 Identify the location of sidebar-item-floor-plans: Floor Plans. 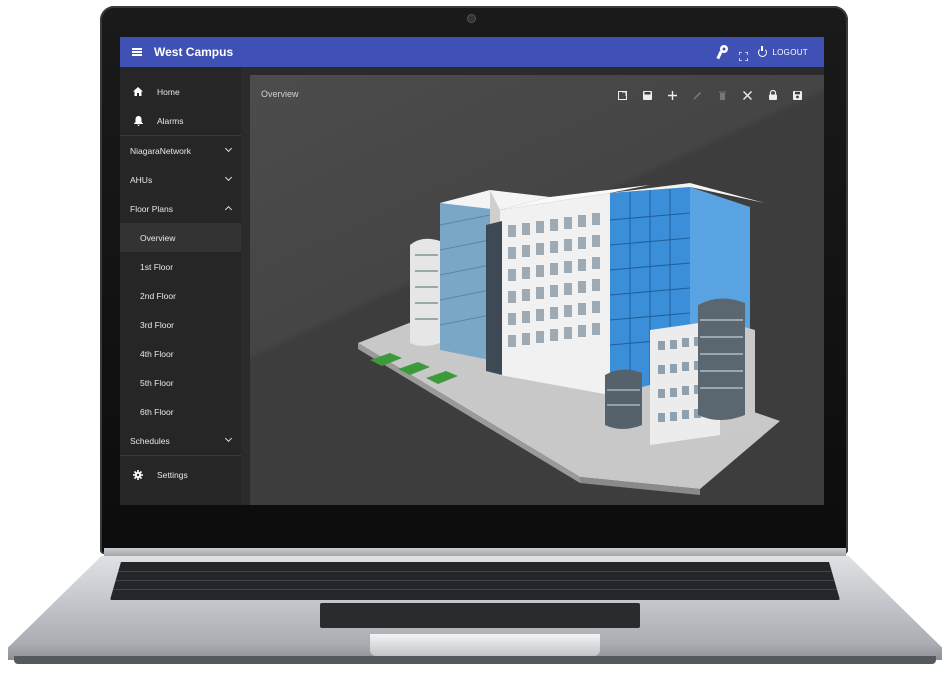
(180, 208).